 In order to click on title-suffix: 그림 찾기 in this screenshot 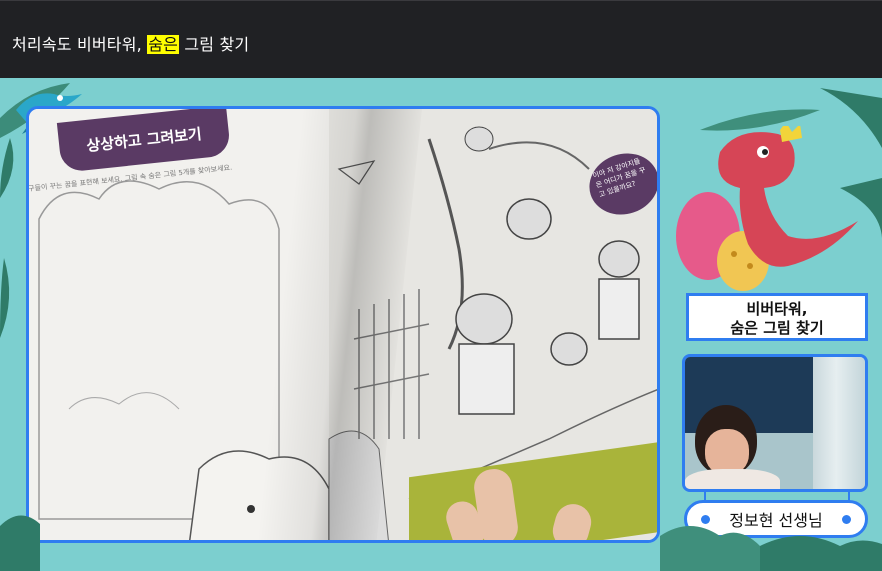, I will do `click(217, 44)`.